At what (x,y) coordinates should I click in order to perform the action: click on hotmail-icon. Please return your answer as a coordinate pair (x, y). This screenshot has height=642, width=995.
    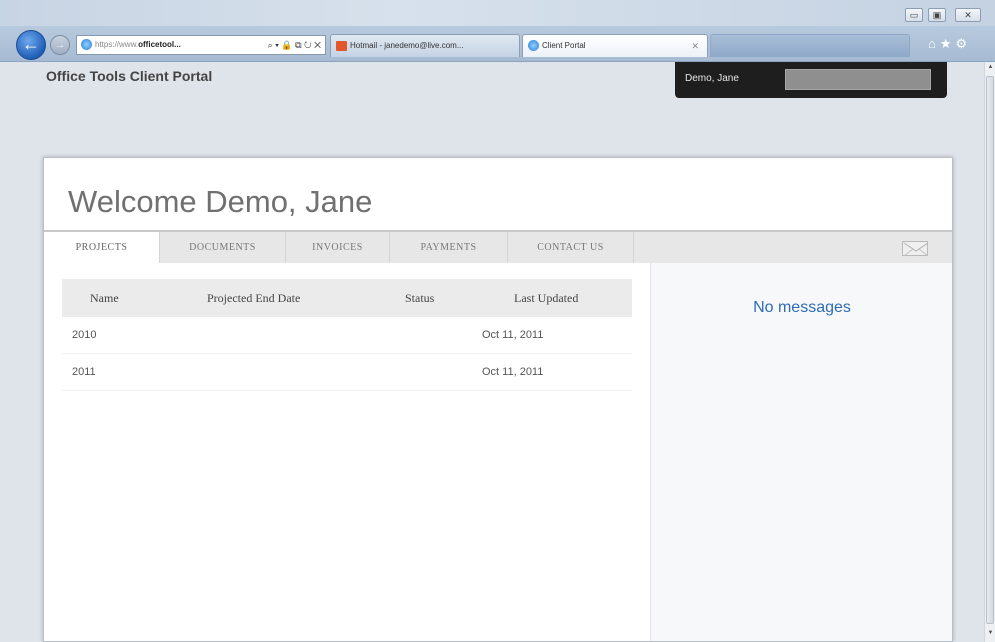
    Looking at the image, I should click on (341, 45).